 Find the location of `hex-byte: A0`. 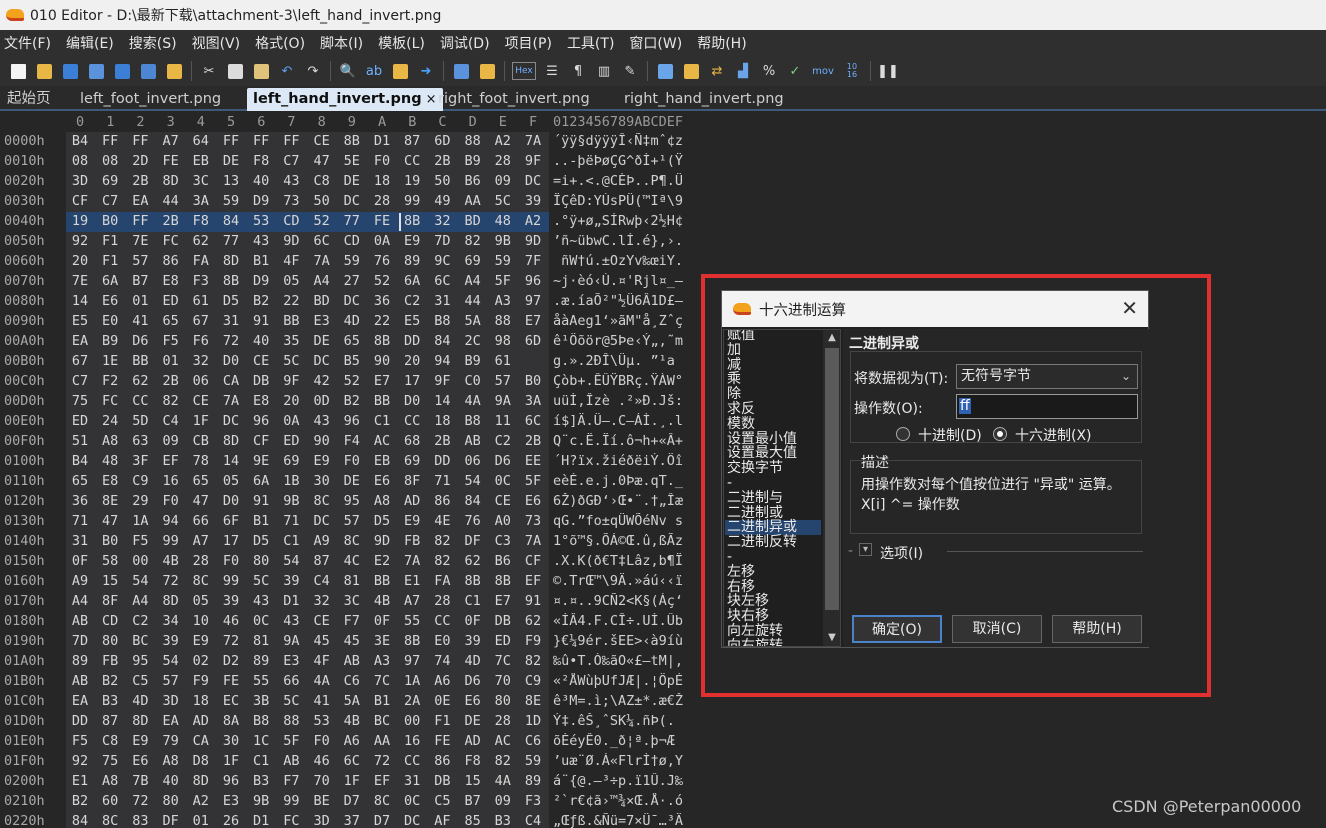

hex-byte: A0 is located at coordinates (503, 521).